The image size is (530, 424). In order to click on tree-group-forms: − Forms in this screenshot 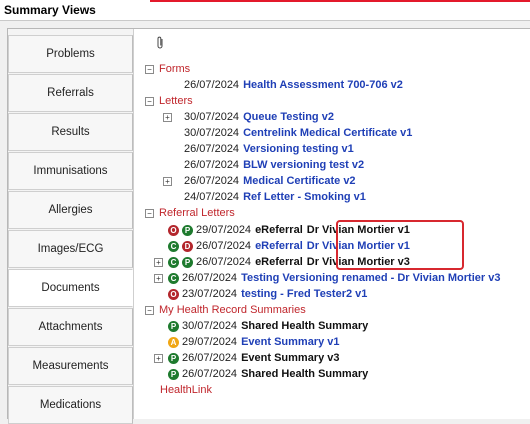, I will do `click(167, 69)`.